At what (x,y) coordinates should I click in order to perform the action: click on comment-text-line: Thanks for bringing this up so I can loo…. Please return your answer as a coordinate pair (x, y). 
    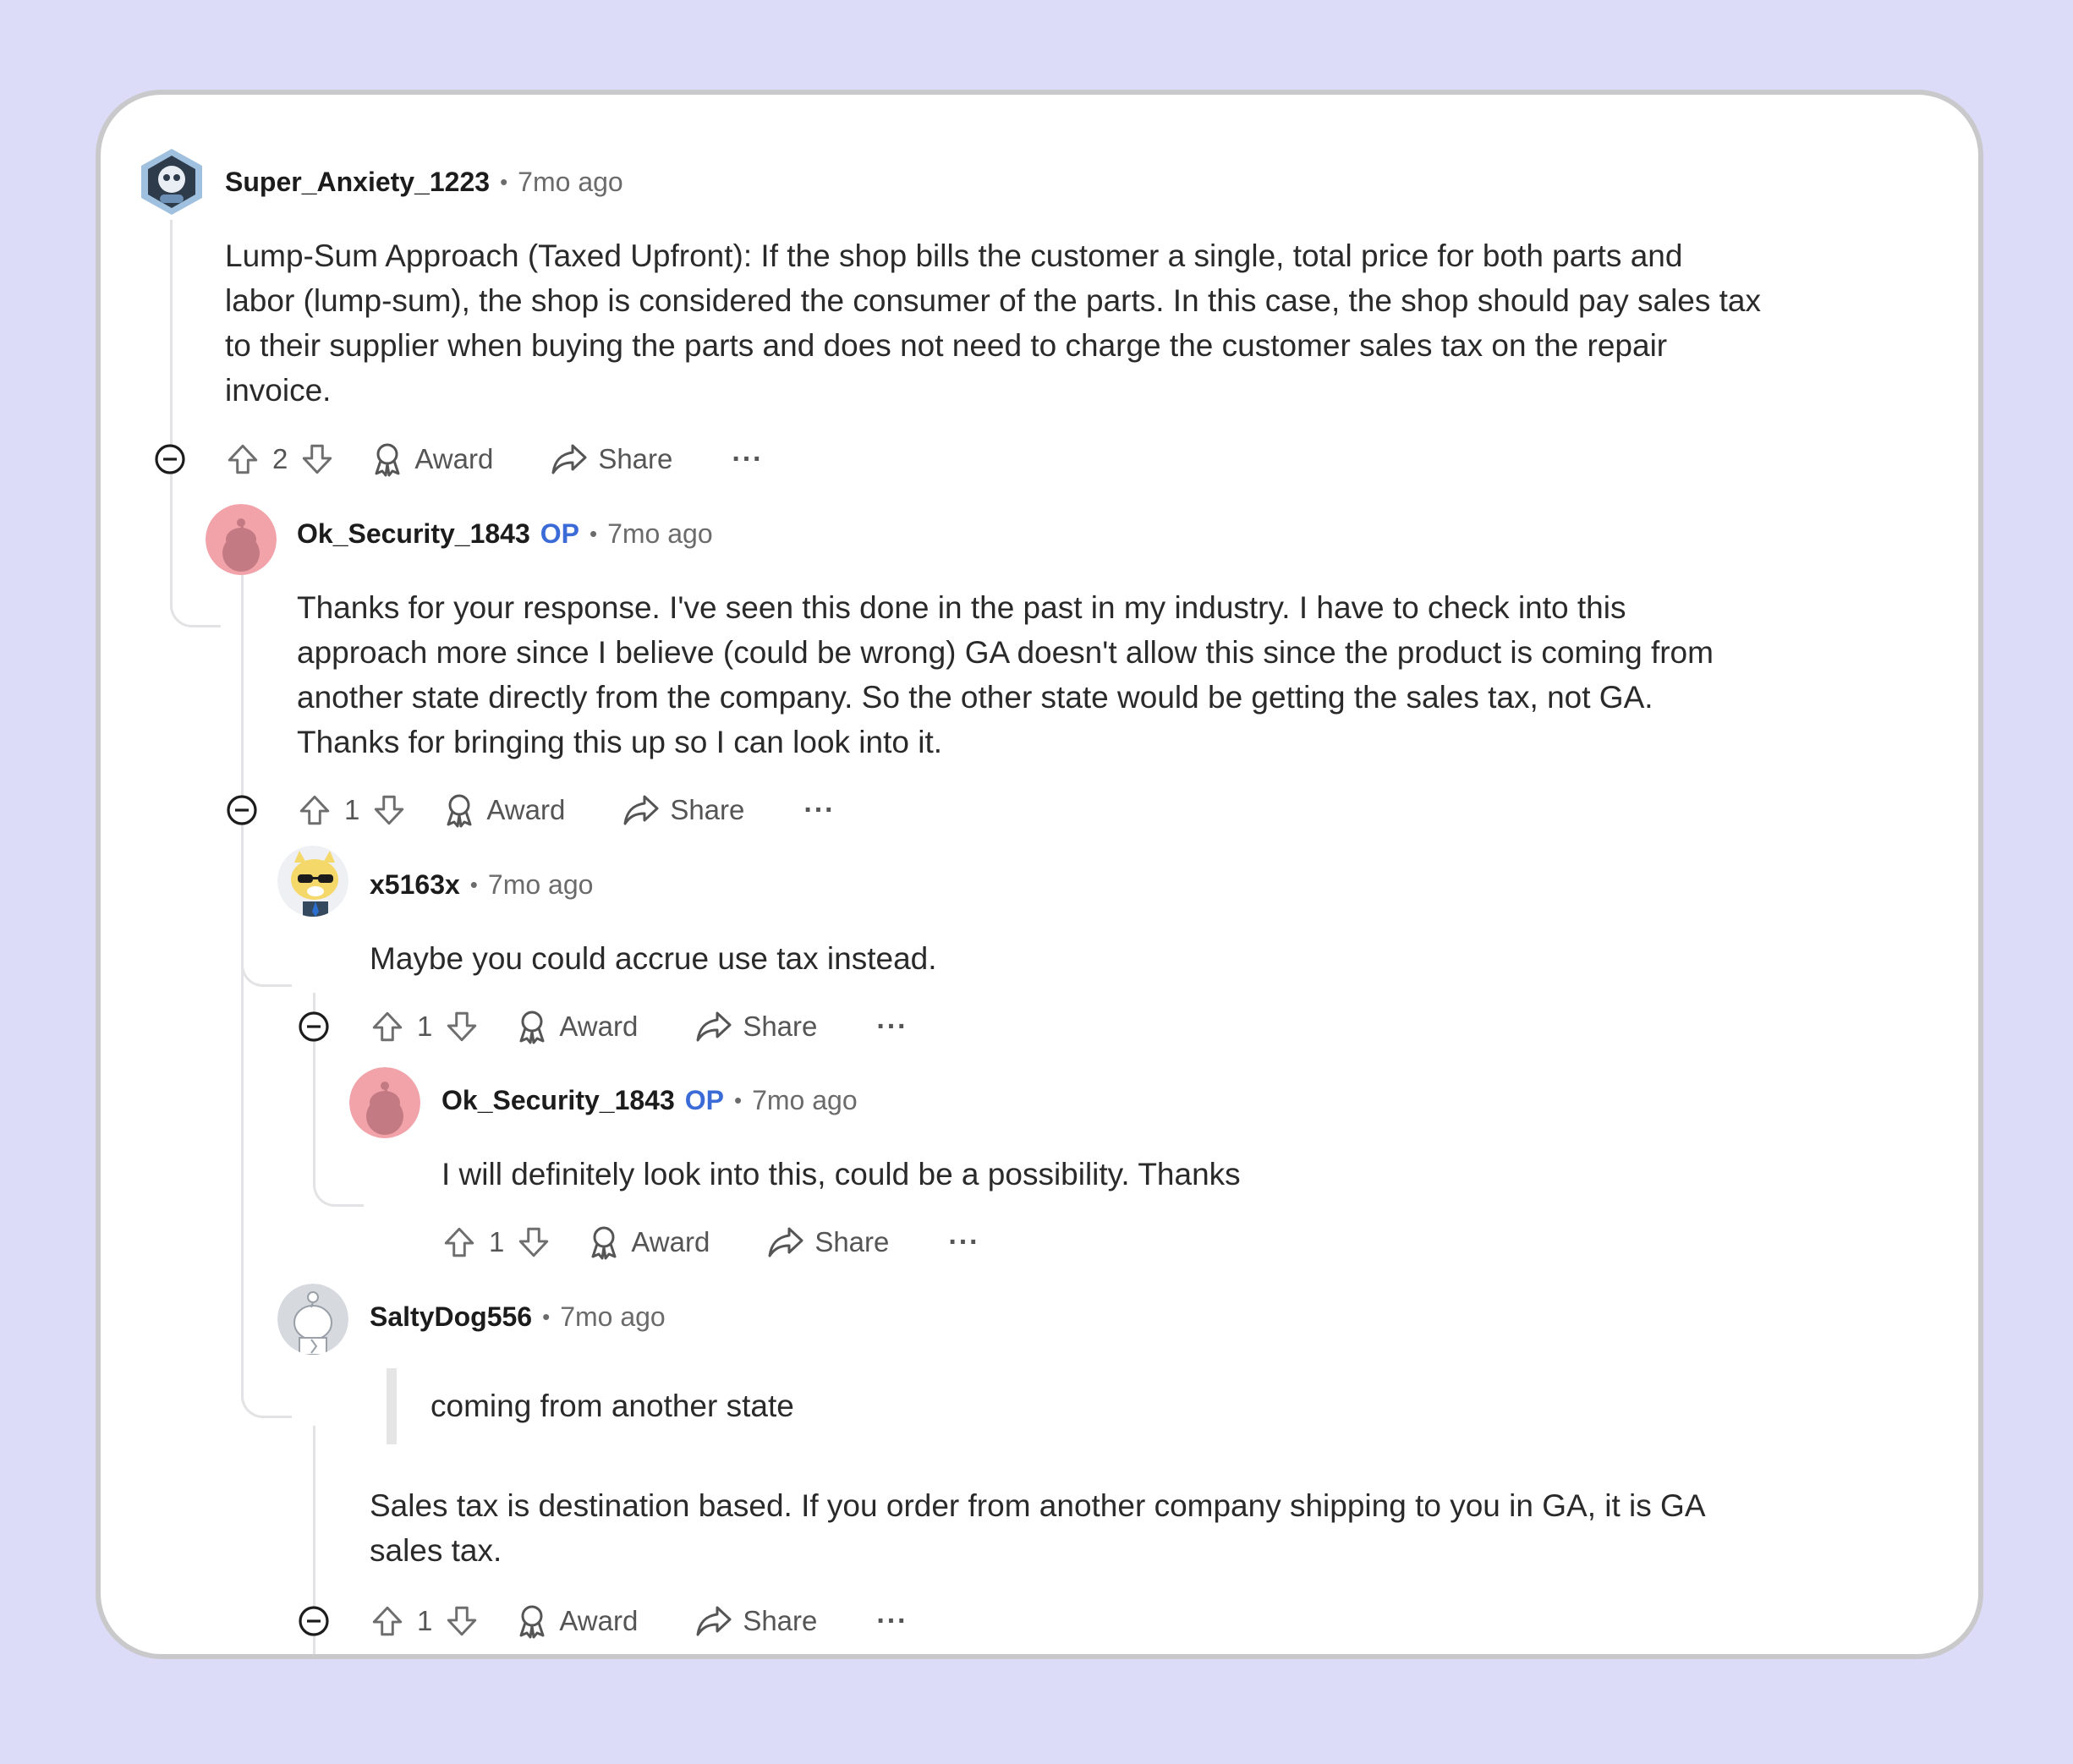
    Looking at the image, I should click on (620, 742).